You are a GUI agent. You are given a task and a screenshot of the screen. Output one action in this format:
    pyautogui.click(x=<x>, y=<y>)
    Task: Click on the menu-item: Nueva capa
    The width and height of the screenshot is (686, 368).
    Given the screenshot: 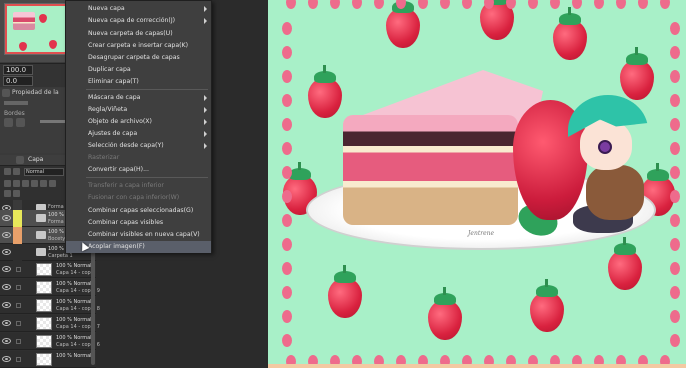 What is the action you would take?
    pyautogui.click(x=138, y=9)
    